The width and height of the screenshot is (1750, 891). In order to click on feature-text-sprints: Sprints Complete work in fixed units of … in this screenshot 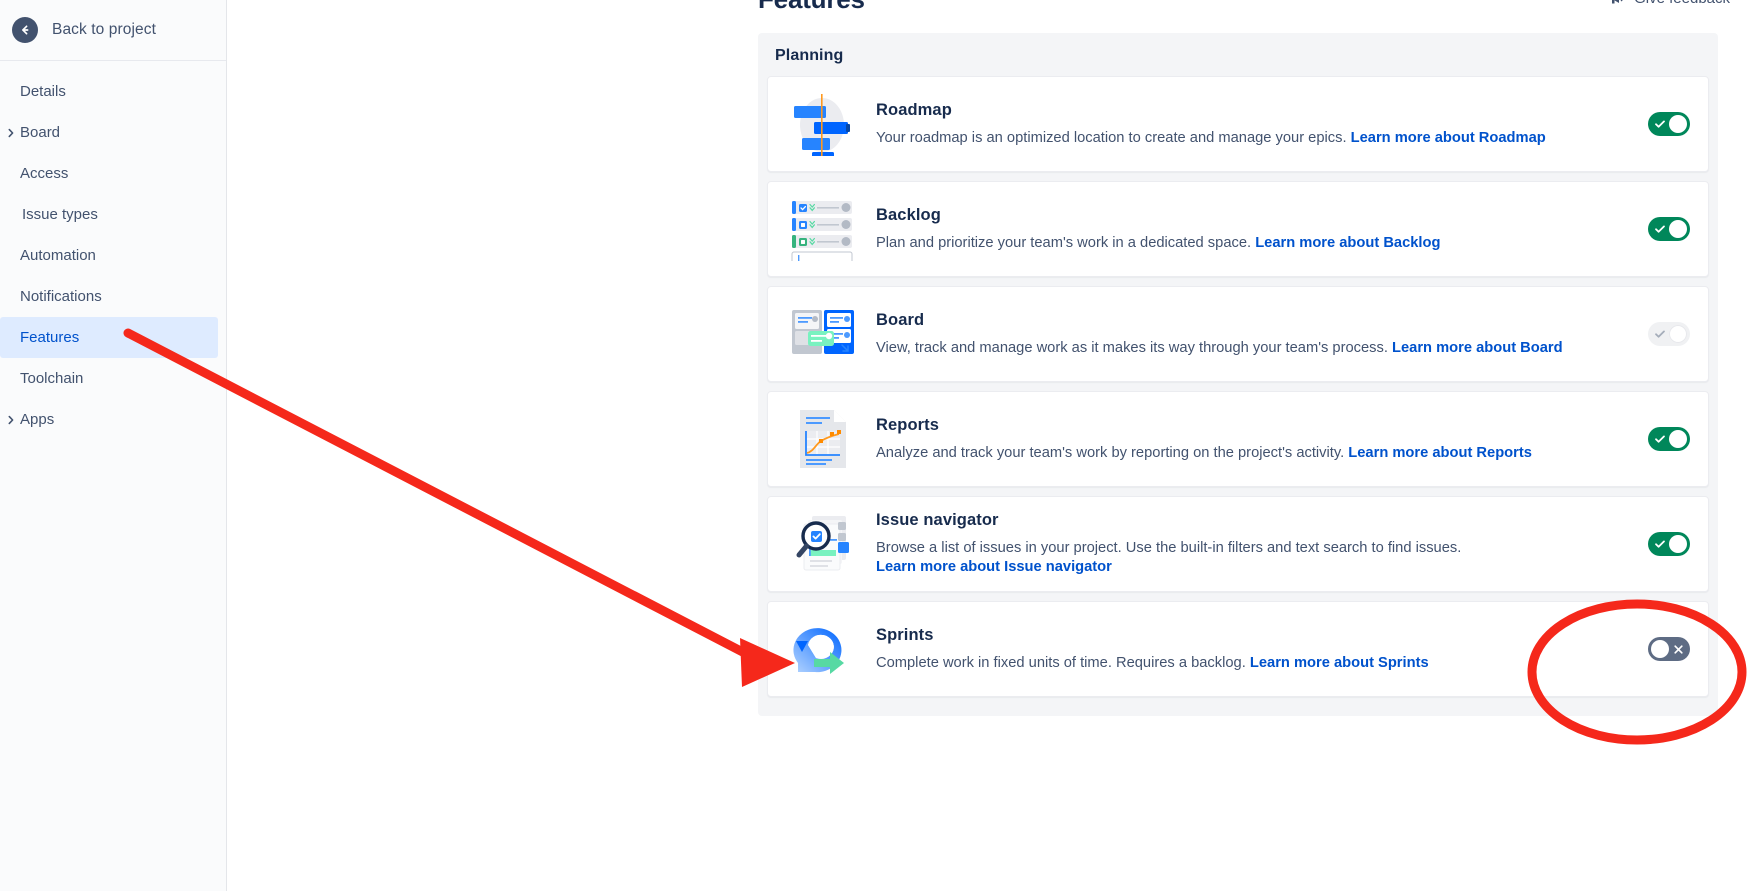, I will do `click(1253, 649)`.